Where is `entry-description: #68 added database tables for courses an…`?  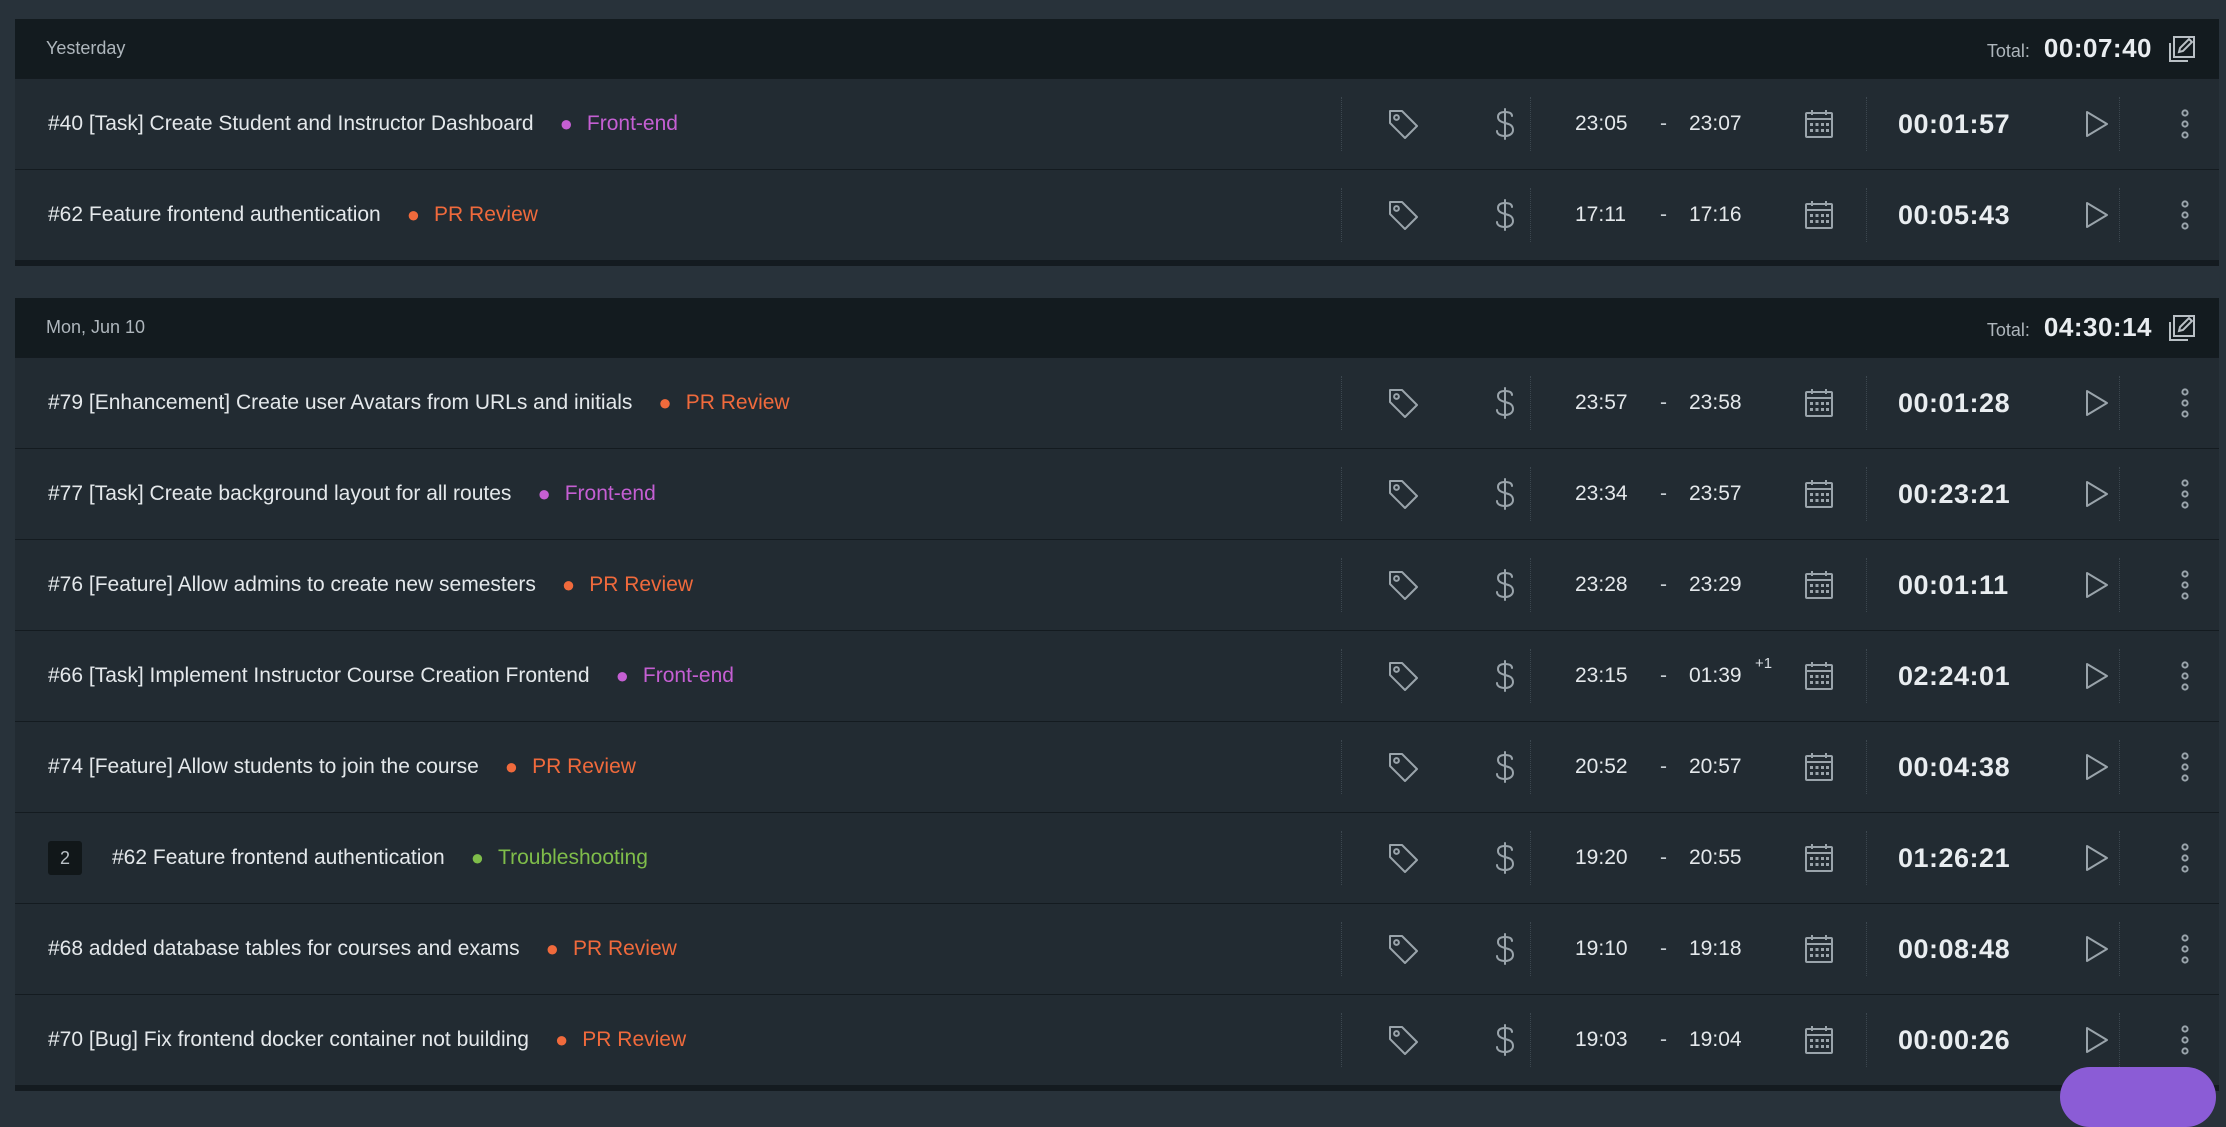 entry-description: #68 added database tables for courses an… is located at coordinates (284, 949).